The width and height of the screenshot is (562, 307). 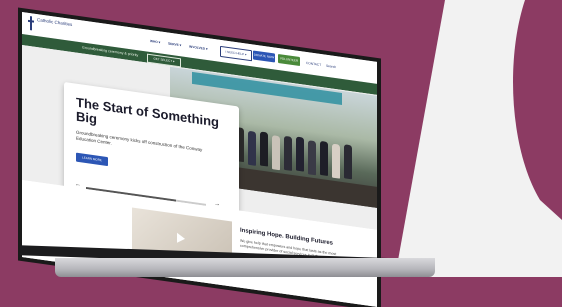 I want to click on logo-cross-icon, so click(x=31, y=23).